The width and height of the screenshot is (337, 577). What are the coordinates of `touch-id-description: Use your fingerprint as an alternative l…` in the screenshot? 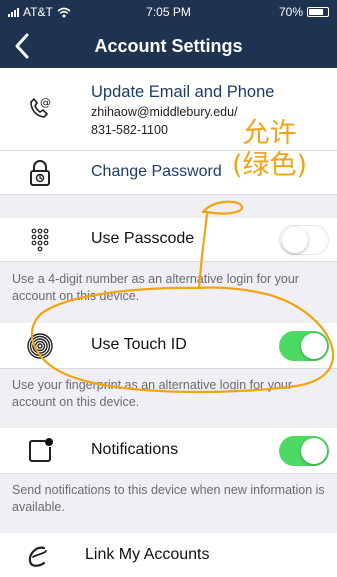 It's located at (152, 393).